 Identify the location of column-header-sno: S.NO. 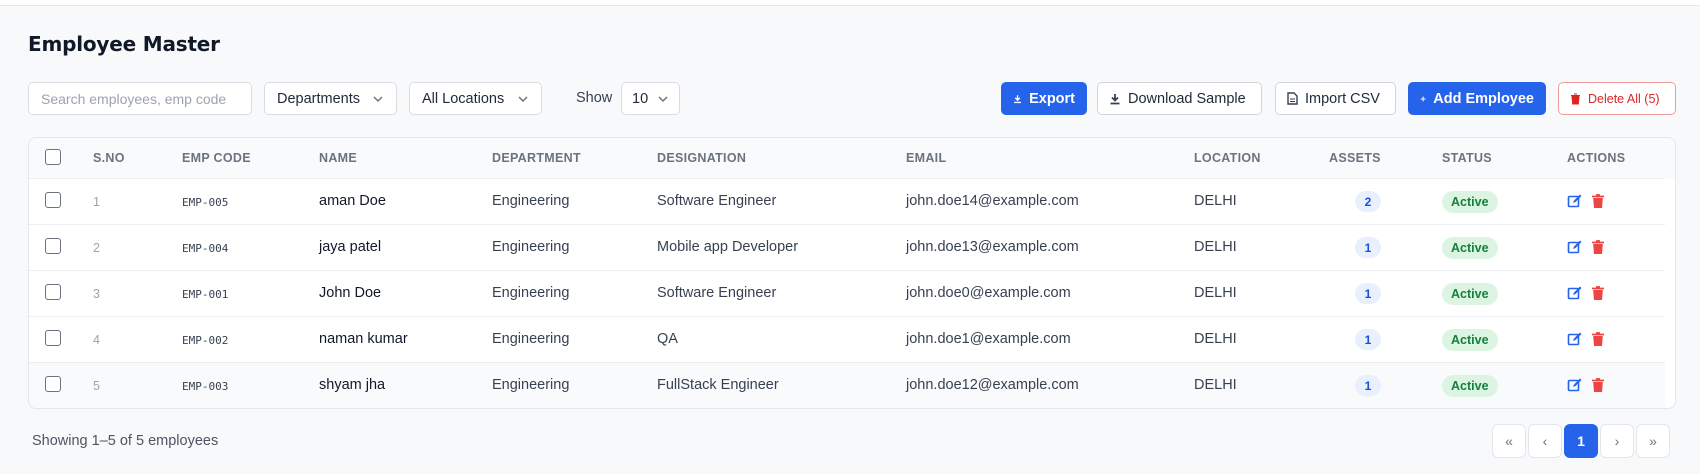
(109, 158).